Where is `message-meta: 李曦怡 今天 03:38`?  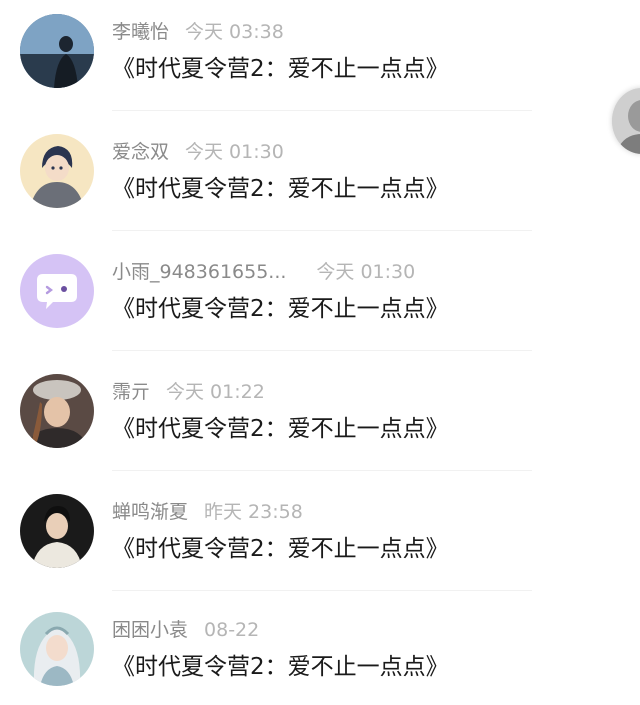
message-meta: 李曦怡 今天 03:38 is located at coordinates (198, 32).